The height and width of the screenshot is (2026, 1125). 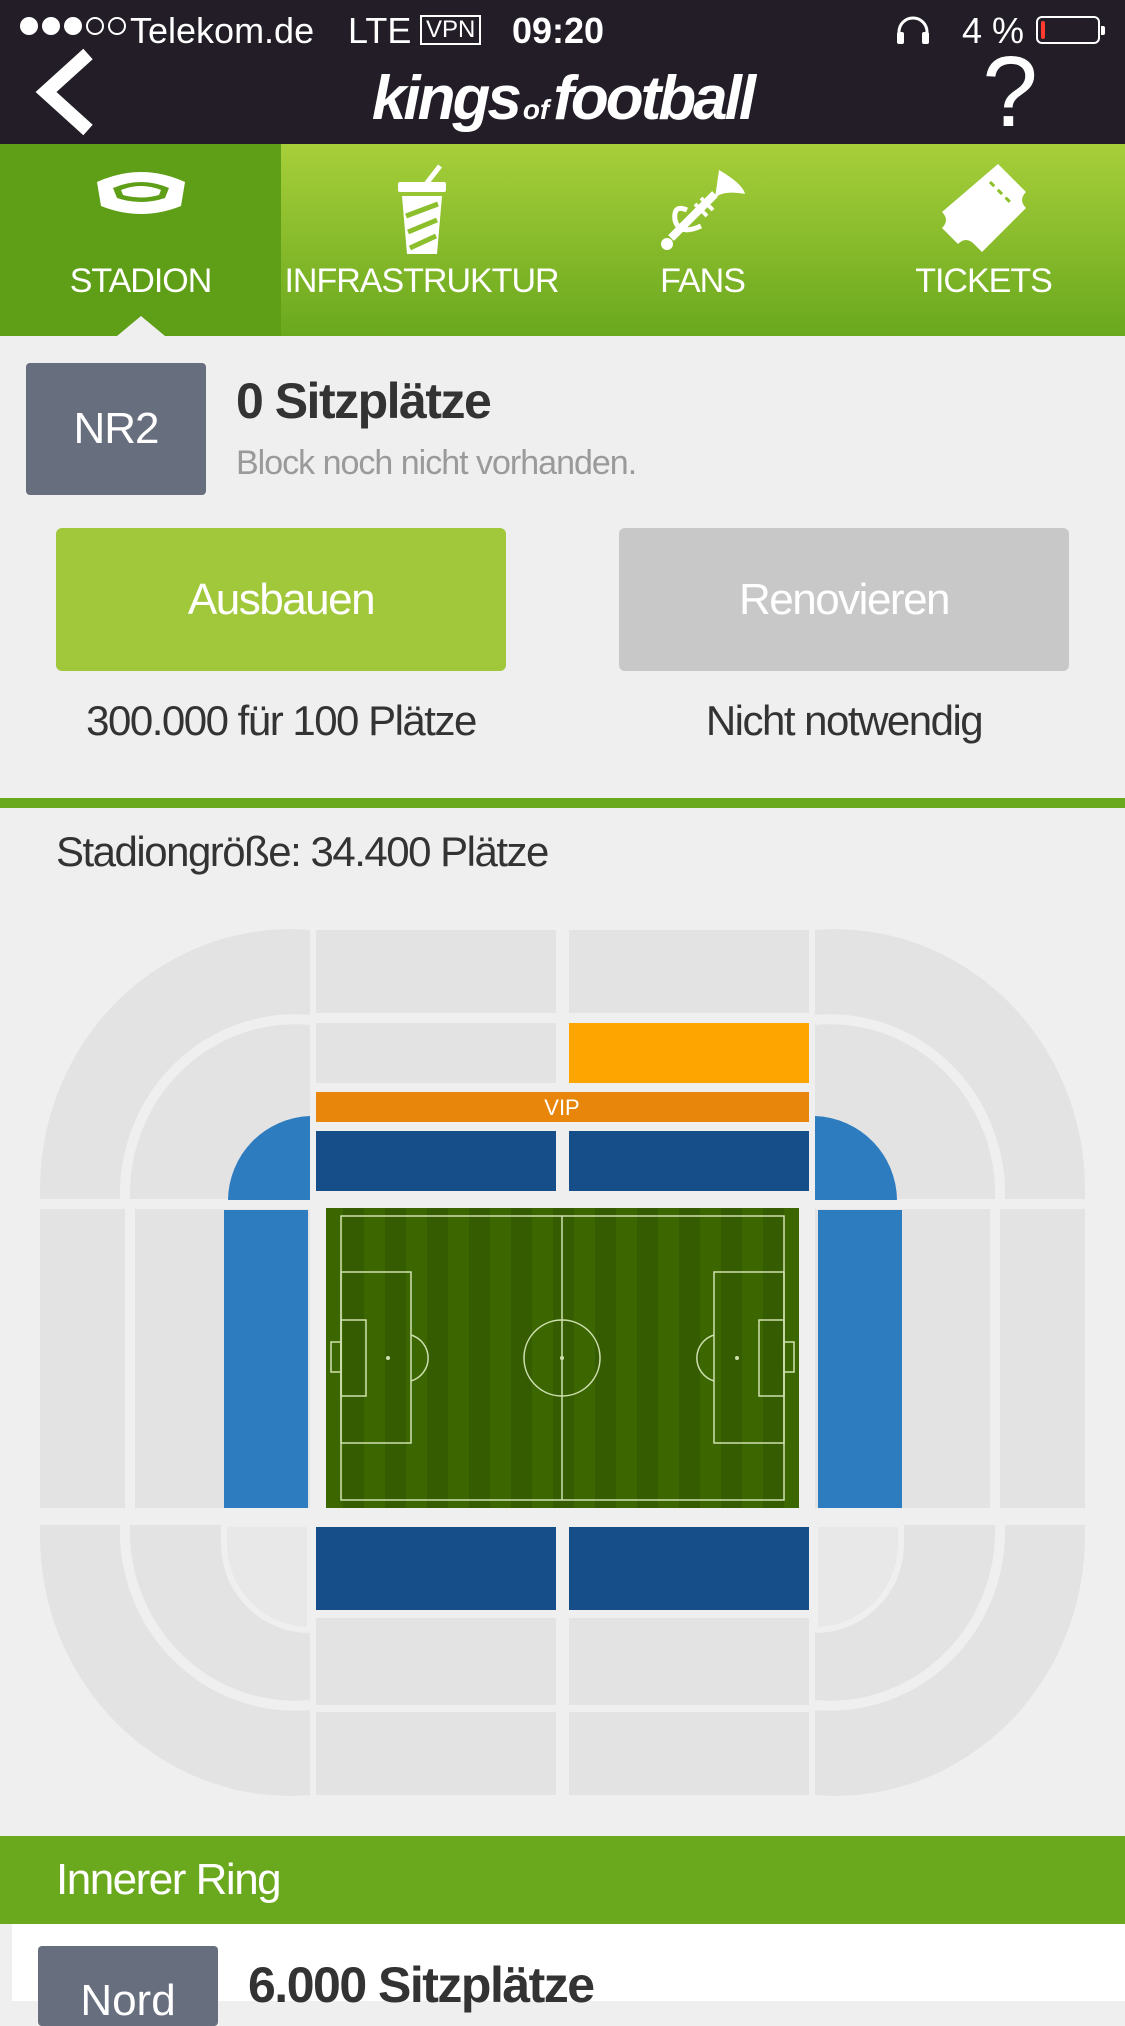 What do you see at coordinates (844, 599) in the screenshot?
I see `renovate-button: Renovieren` at bounding box center [844, 599].